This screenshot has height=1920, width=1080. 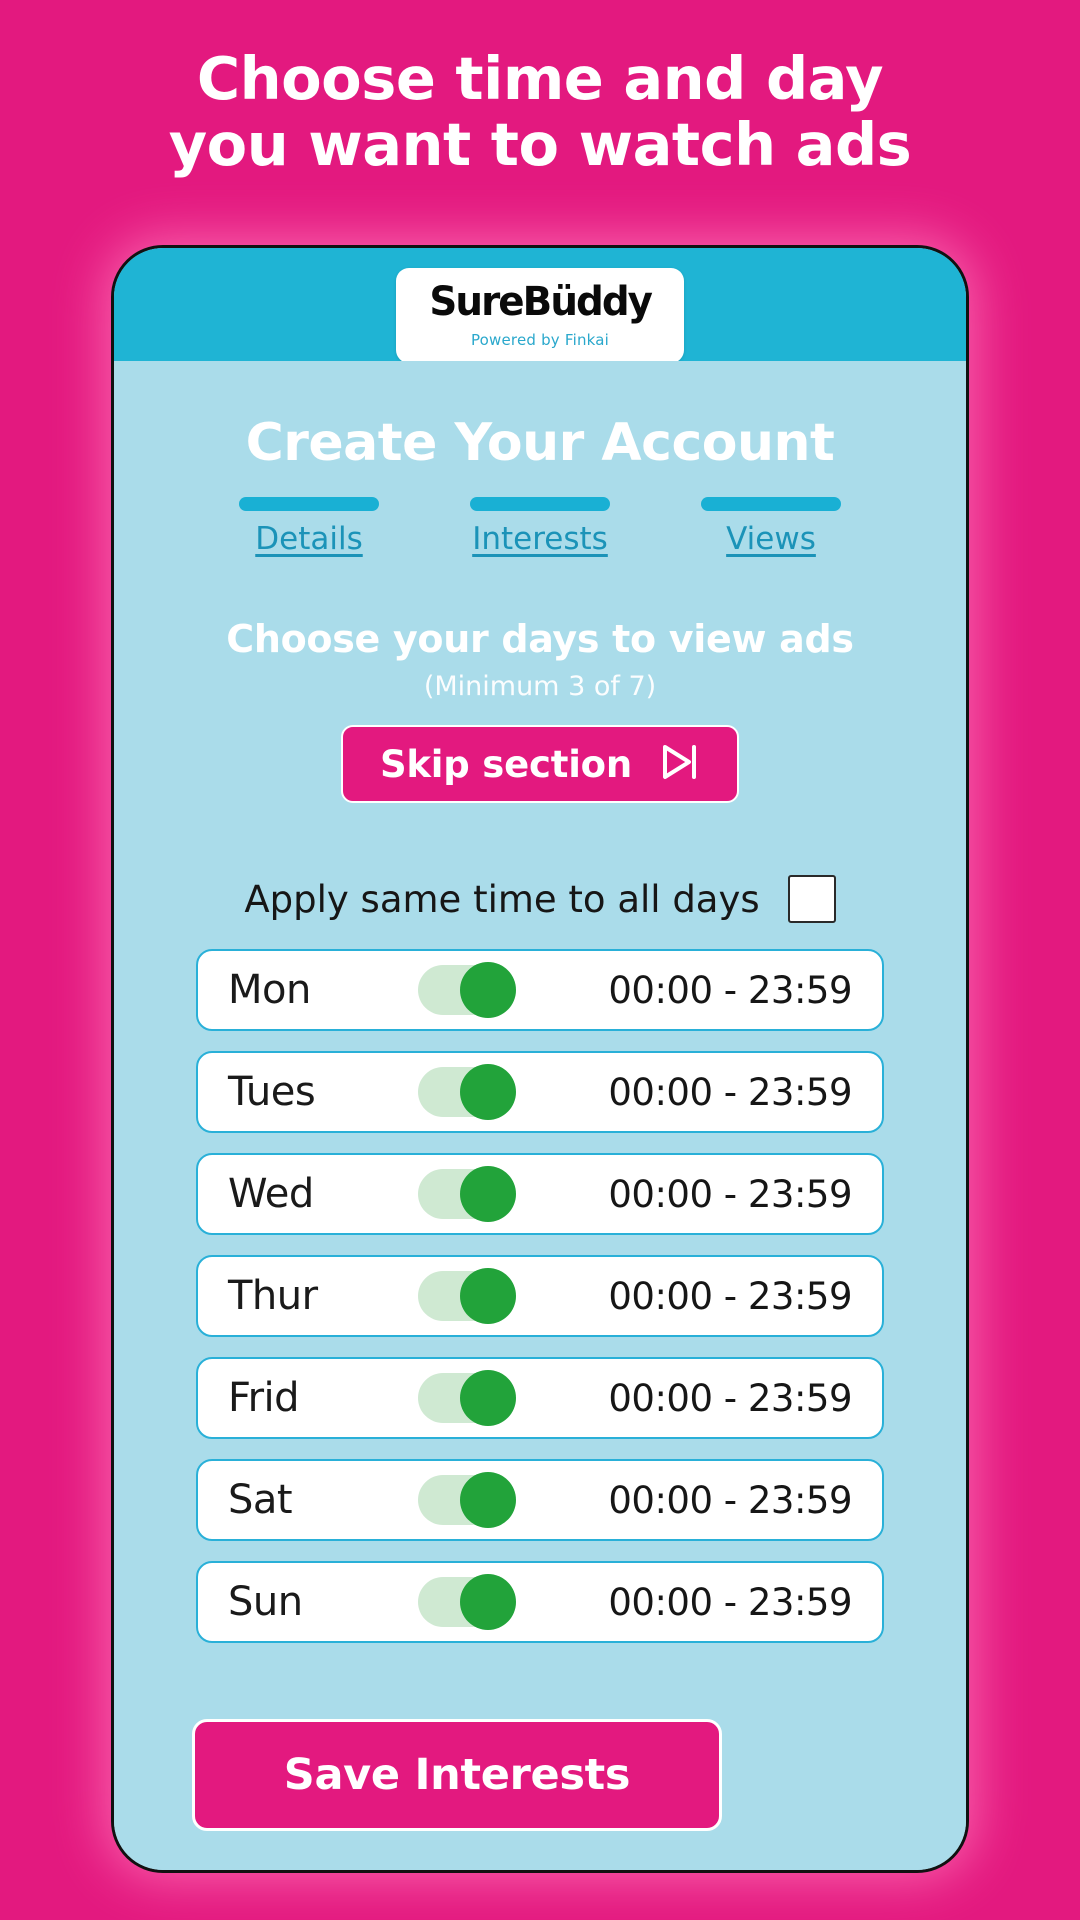 I want to click on save-interests-label: Save Interests, so click(x=457, y=1775).